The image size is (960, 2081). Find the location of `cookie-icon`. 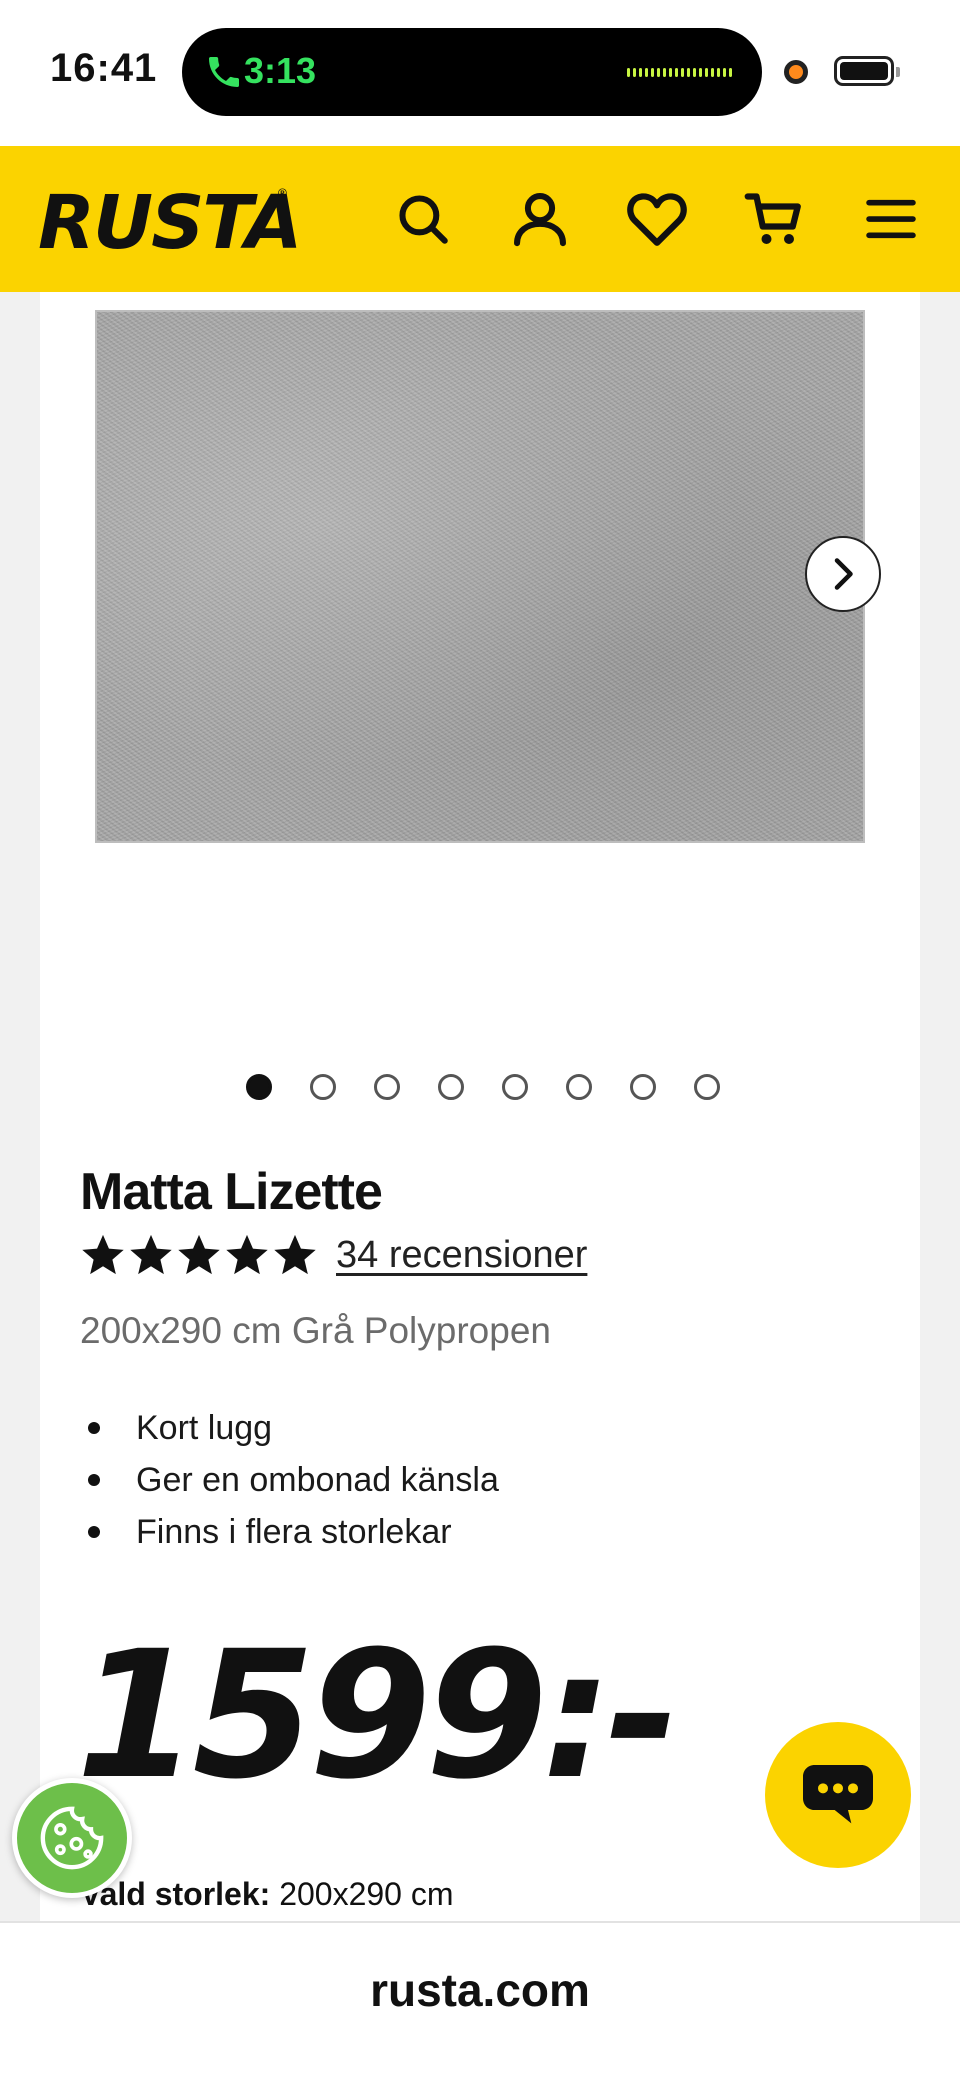

cookie-icon is located at coordinates (72, 1838).